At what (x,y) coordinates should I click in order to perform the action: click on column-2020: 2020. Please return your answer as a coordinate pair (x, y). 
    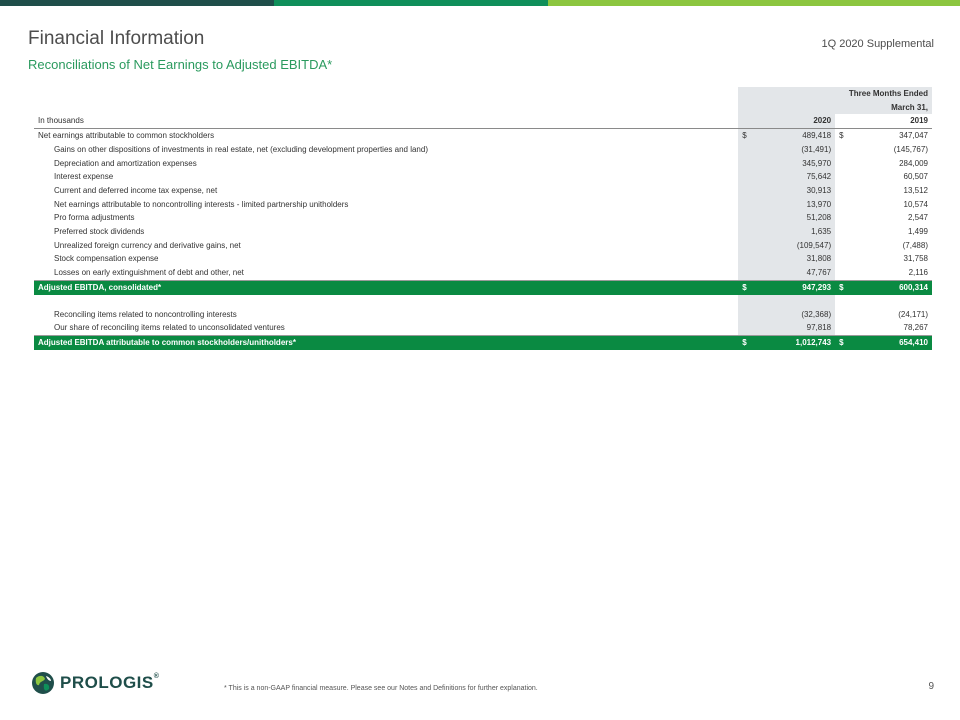
    Looking at the image, I should click on (796, 122).